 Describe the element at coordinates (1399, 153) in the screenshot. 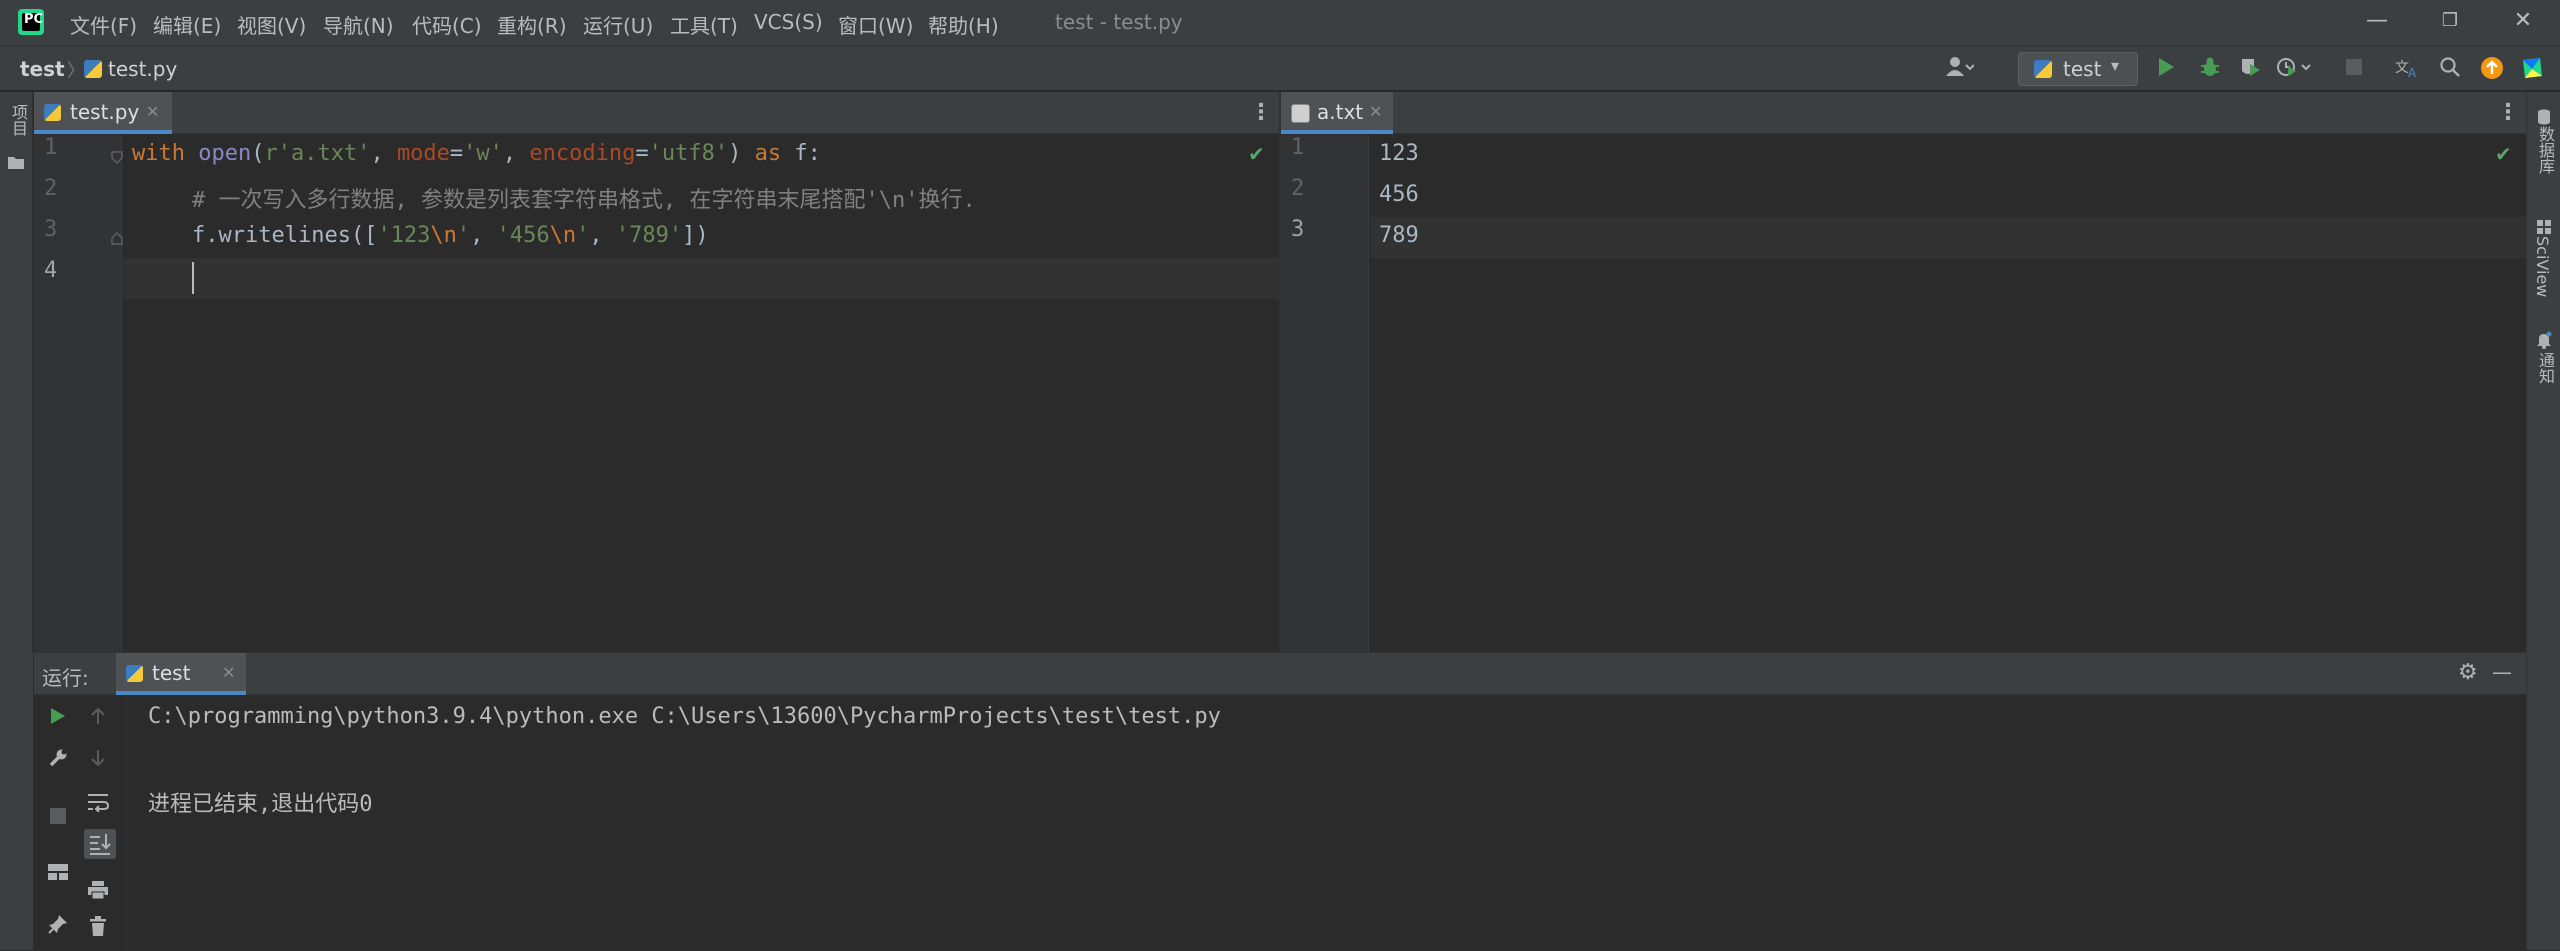

I see `text-line-1: 123` at that location.